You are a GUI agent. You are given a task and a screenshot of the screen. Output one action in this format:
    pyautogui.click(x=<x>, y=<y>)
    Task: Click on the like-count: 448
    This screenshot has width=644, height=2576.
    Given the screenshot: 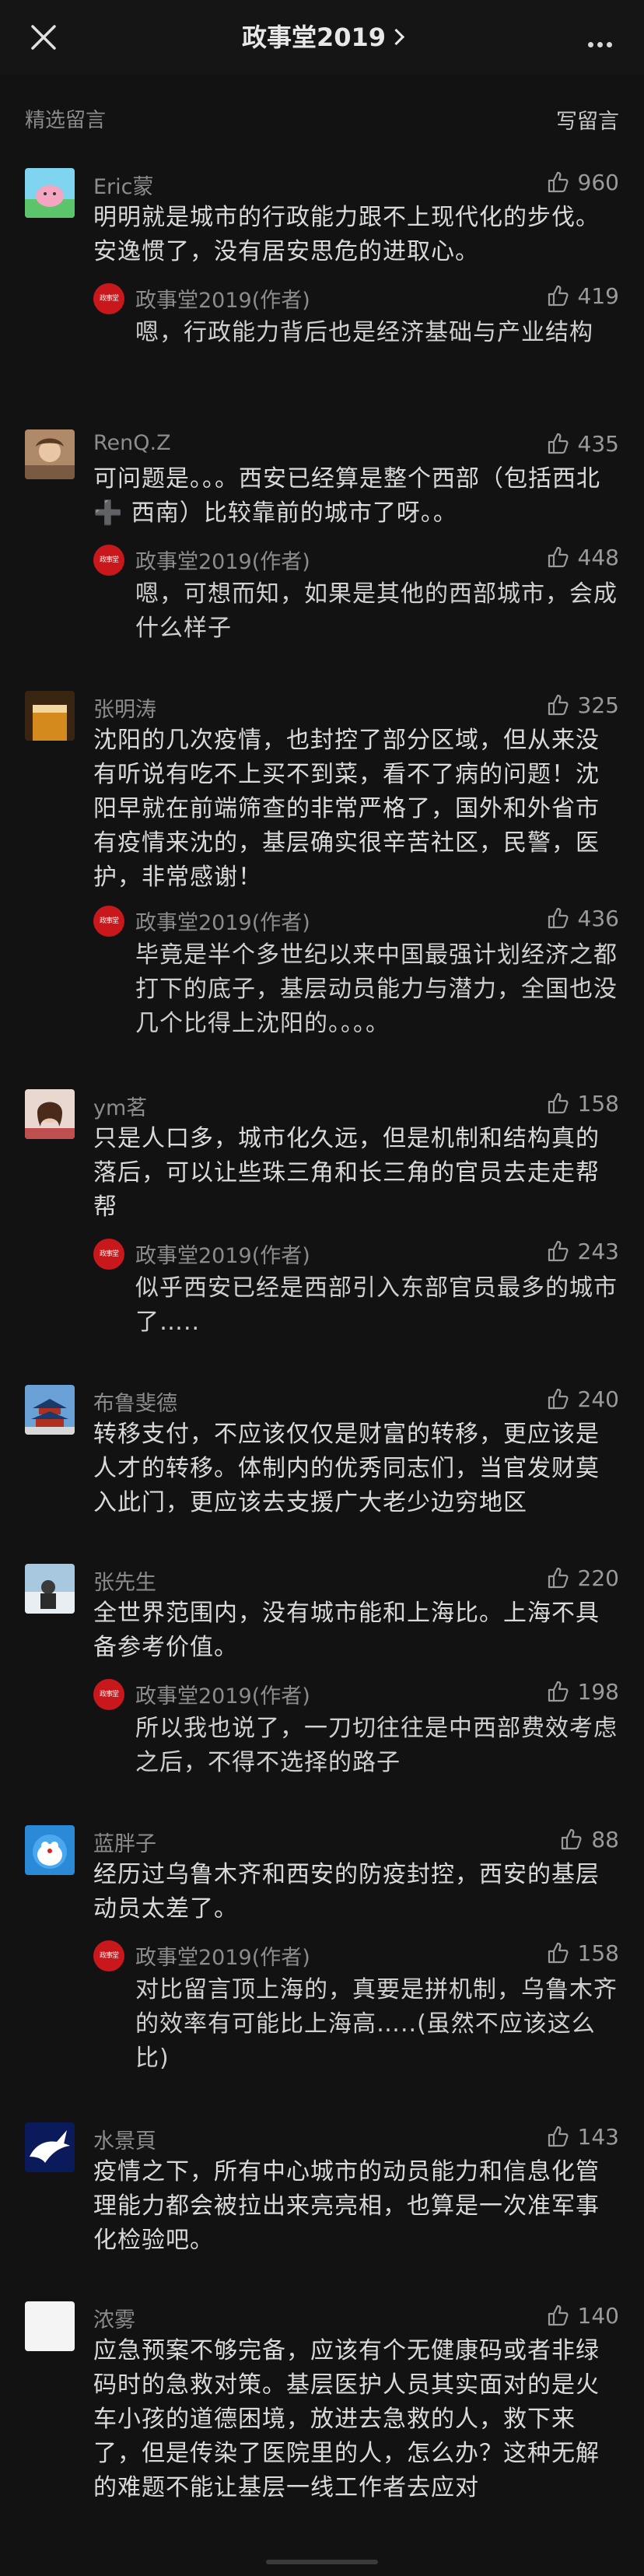 What is the action you would take?
    pyautogui.click(x=598, y=557)
    